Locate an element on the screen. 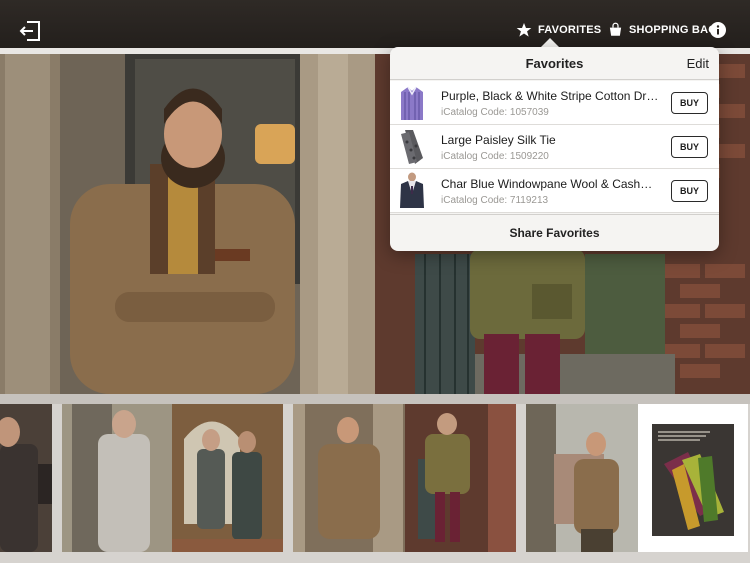 This screenshot has width=750, height=563. favorites-popover-header: Favorites Edit is located at coordinates (554, 63).